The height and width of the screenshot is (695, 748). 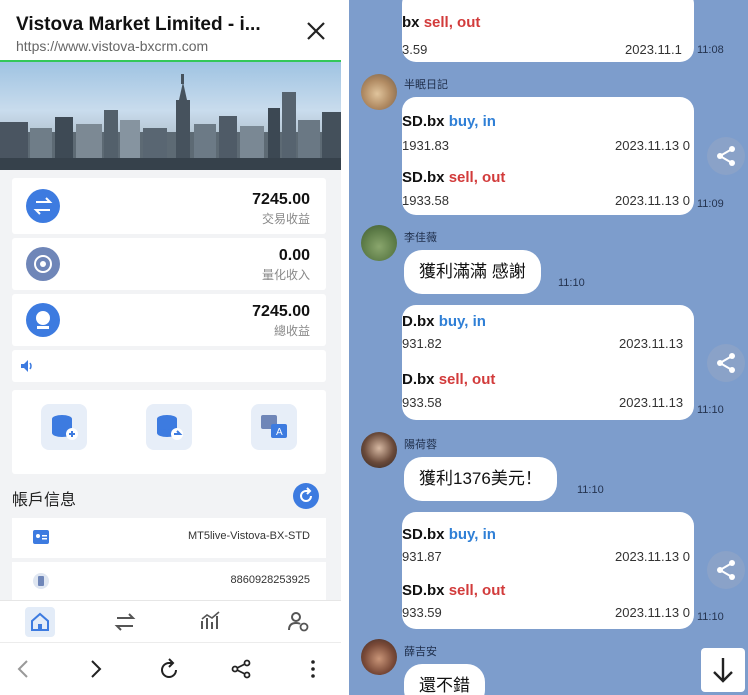 What do you see at coordinates (285, 219) in the screenshot?
I see `stat-label: 交易收益` at bounding box center [285, 219].